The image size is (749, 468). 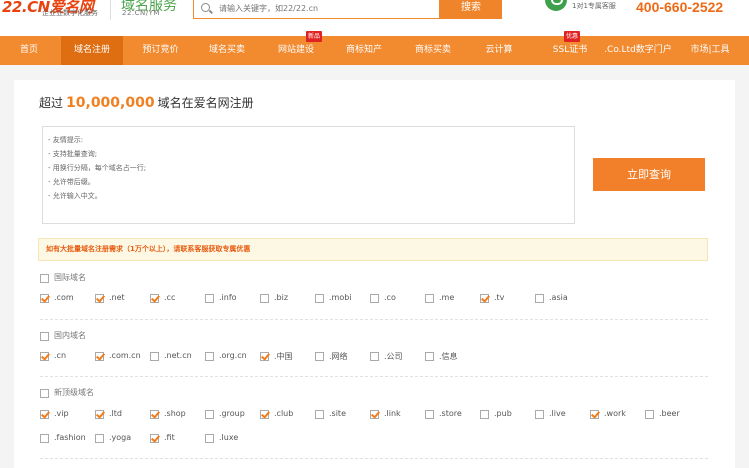 What do you see at coordinates (572, 36) in the screenshot?
I see `discount-badge: 优惠` at bounding box center [572, 36].